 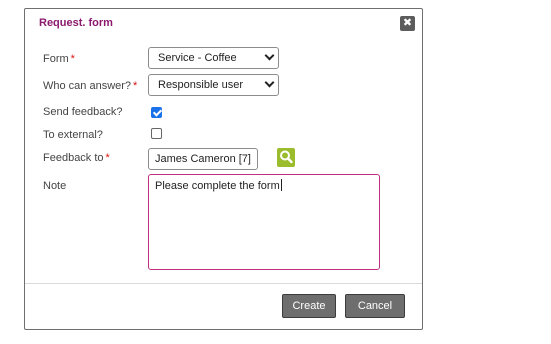 I want to click on search-icon, so click(x=286, y=157).